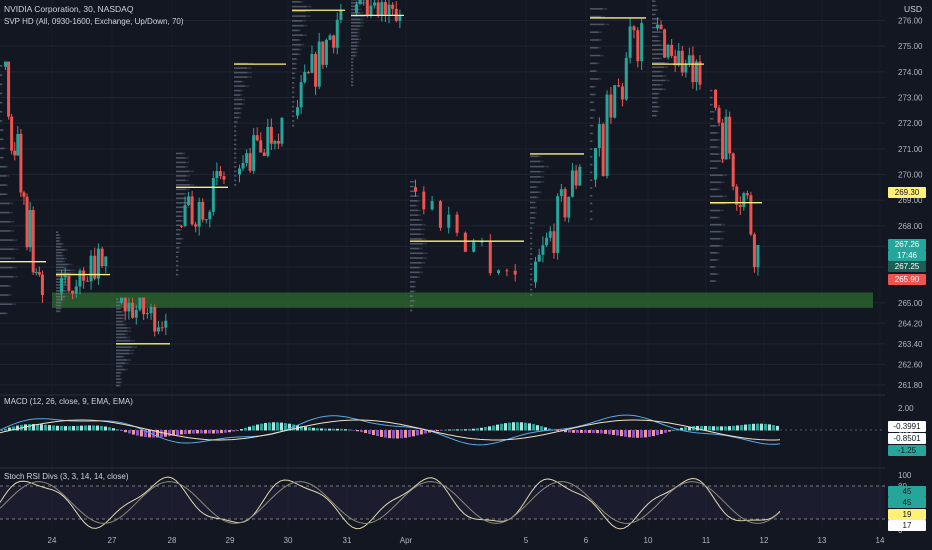  I want to click on time-tick-label: 12, so click(764, 540).